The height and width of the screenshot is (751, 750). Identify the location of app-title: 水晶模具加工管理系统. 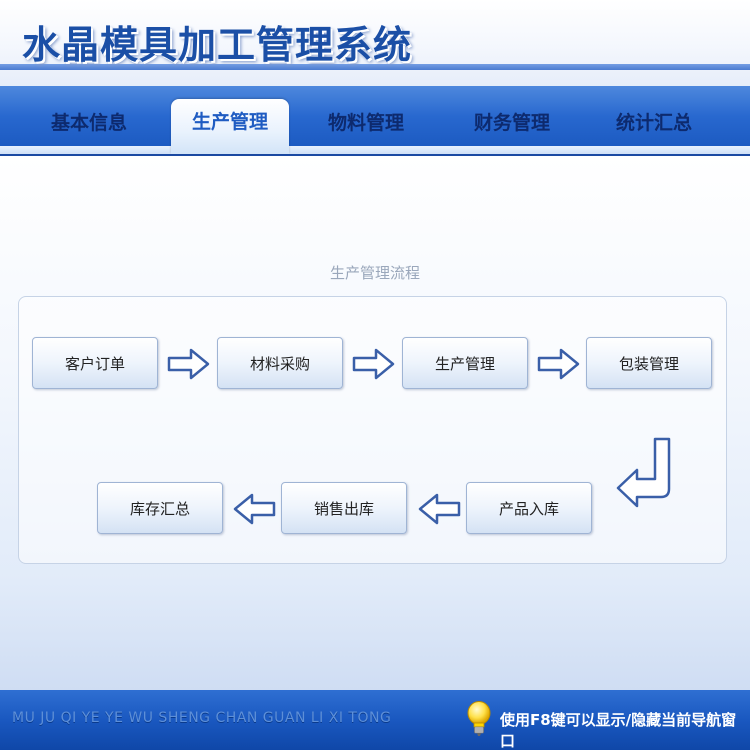
(217, 45).